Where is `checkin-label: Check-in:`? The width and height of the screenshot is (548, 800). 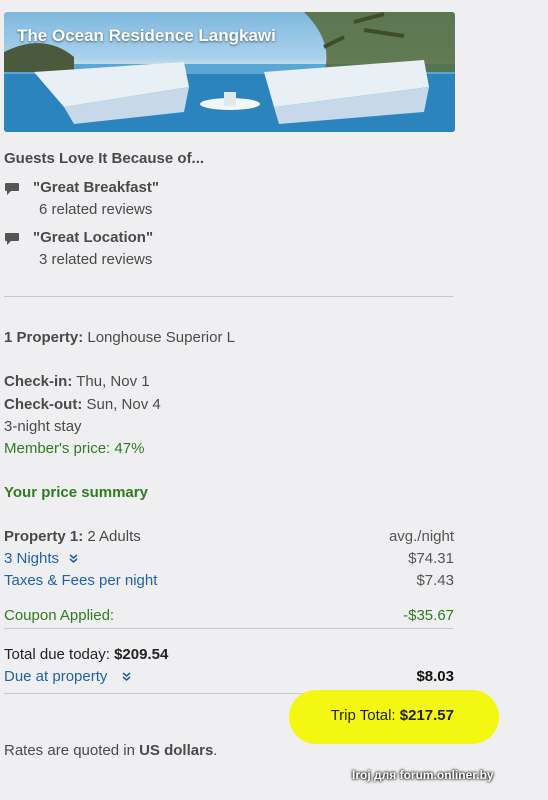
checkin-label: Check-in: is located at coordinates (38, 381).